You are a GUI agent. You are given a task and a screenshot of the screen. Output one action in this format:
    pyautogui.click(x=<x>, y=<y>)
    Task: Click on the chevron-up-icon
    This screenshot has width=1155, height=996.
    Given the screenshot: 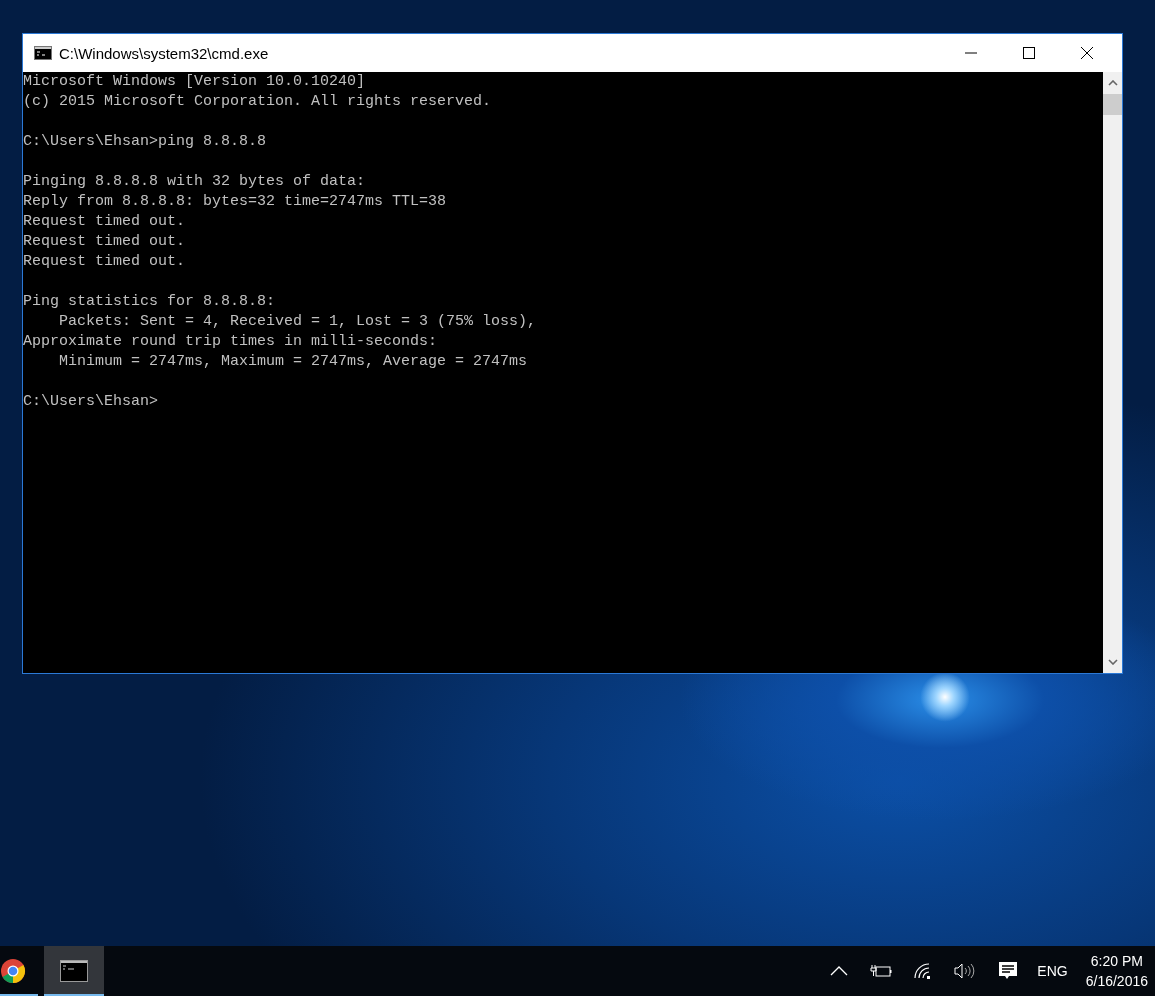 What is the action you would take?
    pyautogui.click(x=839, y=971)
    